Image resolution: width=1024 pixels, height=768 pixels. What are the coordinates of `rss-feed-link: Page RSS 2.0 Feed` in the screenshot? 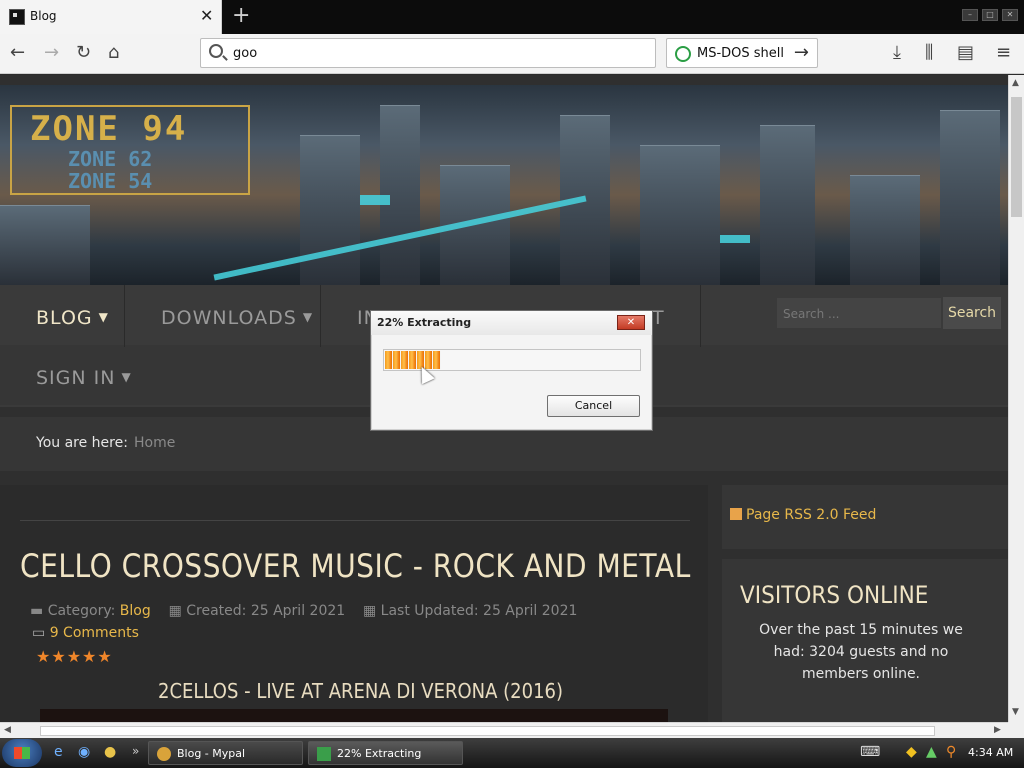 It's located at (803, 515).